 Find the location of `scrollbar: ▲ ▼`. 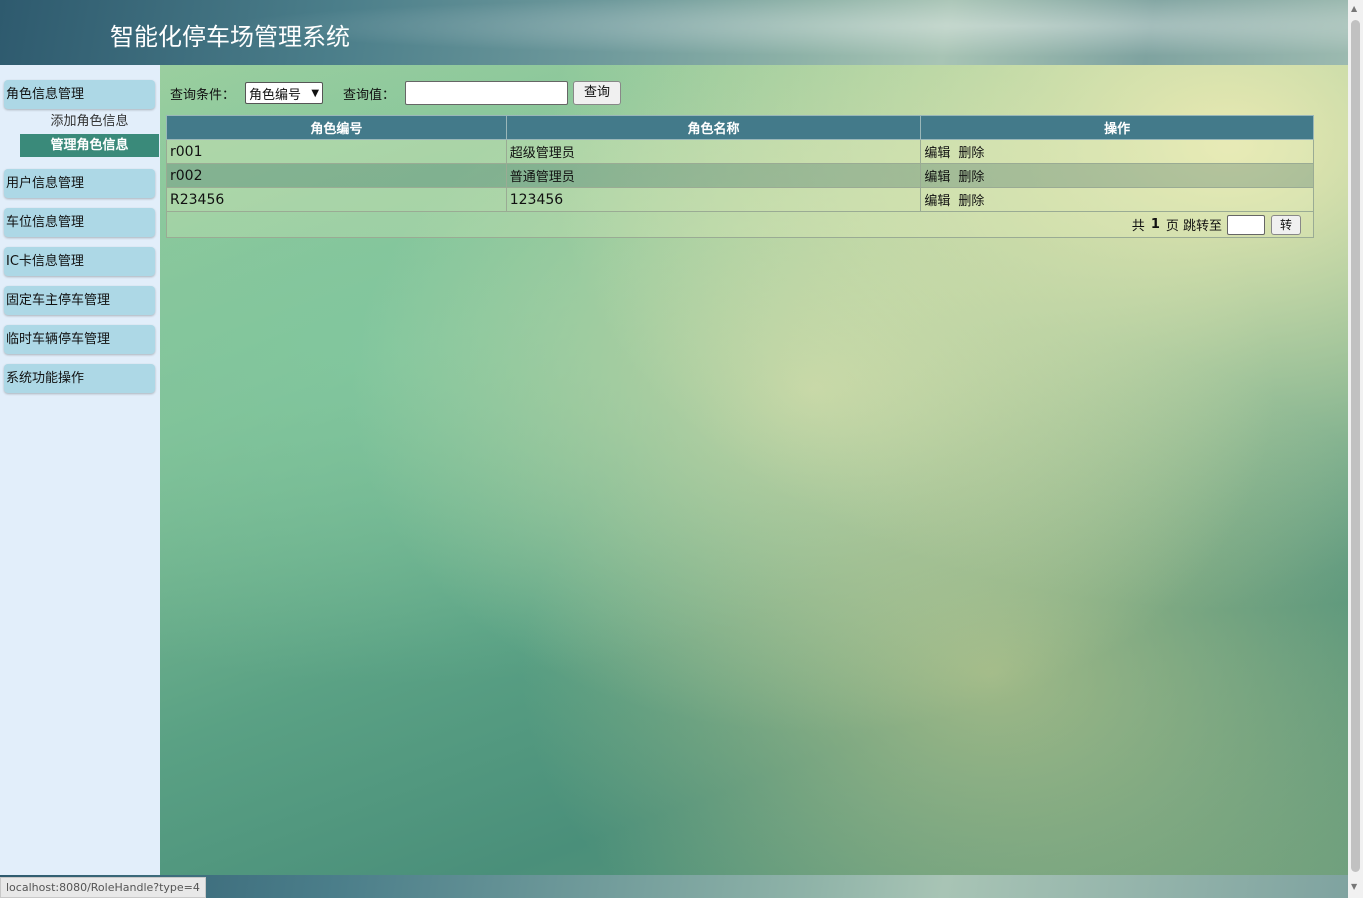

scrollbar: ▲ ▼ is located at coordinates (1355, 449).